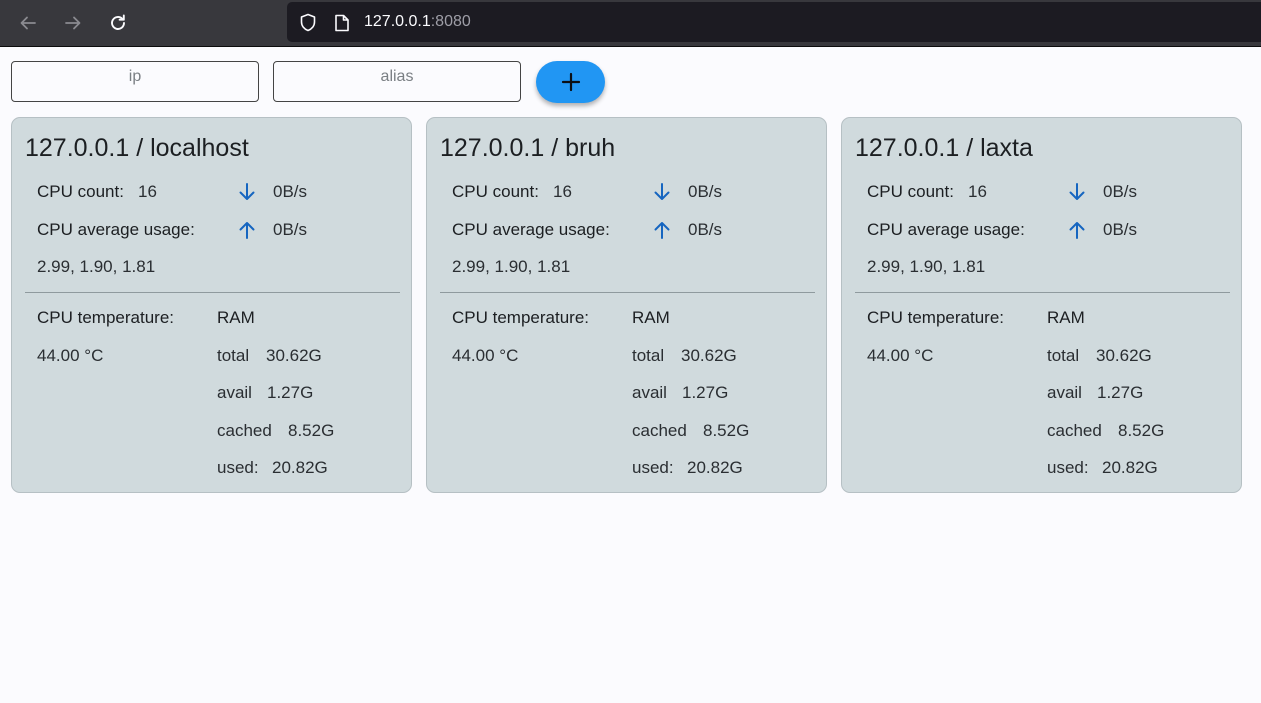  What do you see at coordinates (137, 148) in the screenshot?
I see `server-title: 127.0.0.1 / localhost` at bounding box center [137, 148].